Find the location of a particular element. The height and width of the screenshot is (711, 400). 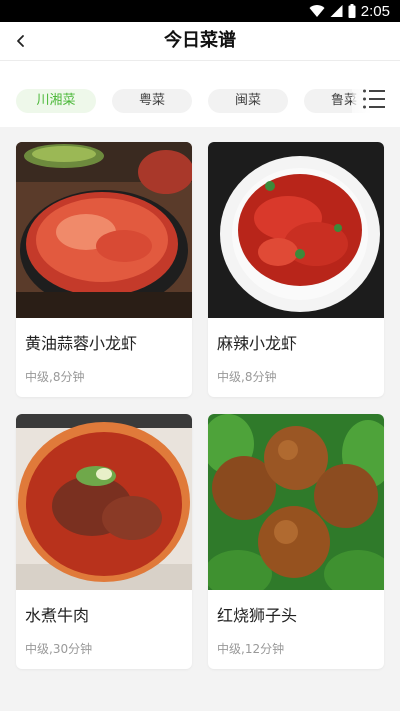

cell-signal-icon is located at coordinates (336, 11).